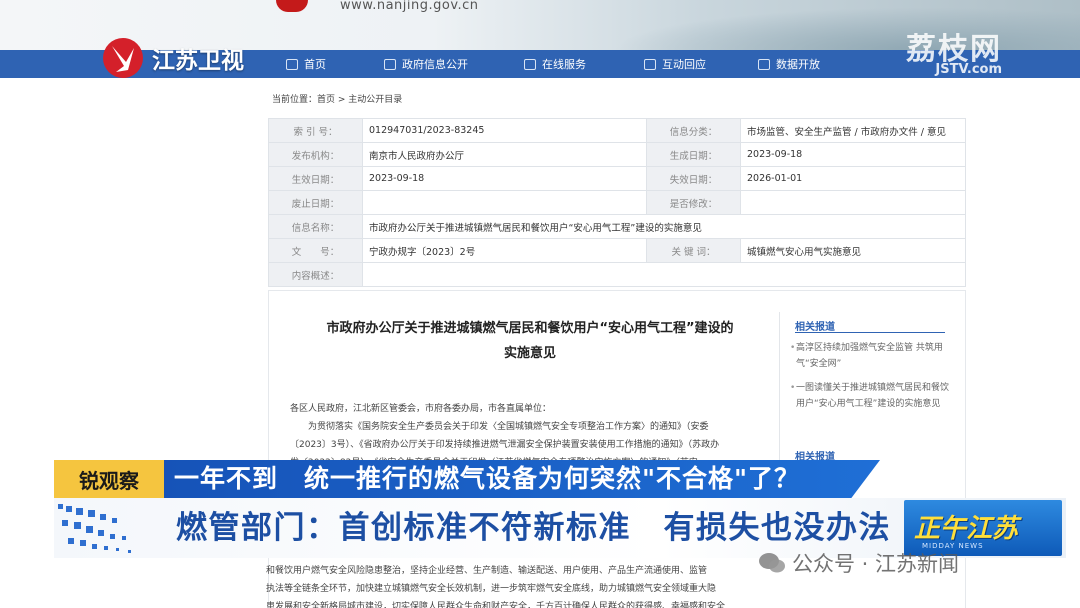 The height and width of the screenshot is (608, 1080). What do you see at coordinates (292, 64) in the screenshot?
I see `home-icon` at bounding box center [292, 64].